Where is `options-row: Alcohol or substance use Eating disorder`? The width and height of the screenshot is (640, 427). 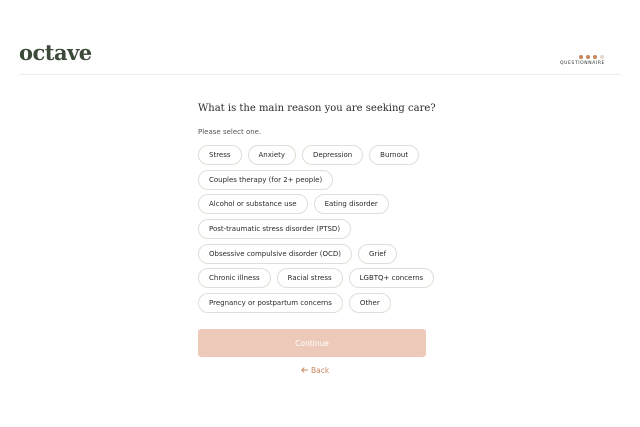
options-row: Alcohol or substance use Eating disorder is located at coordinates (293, 204).